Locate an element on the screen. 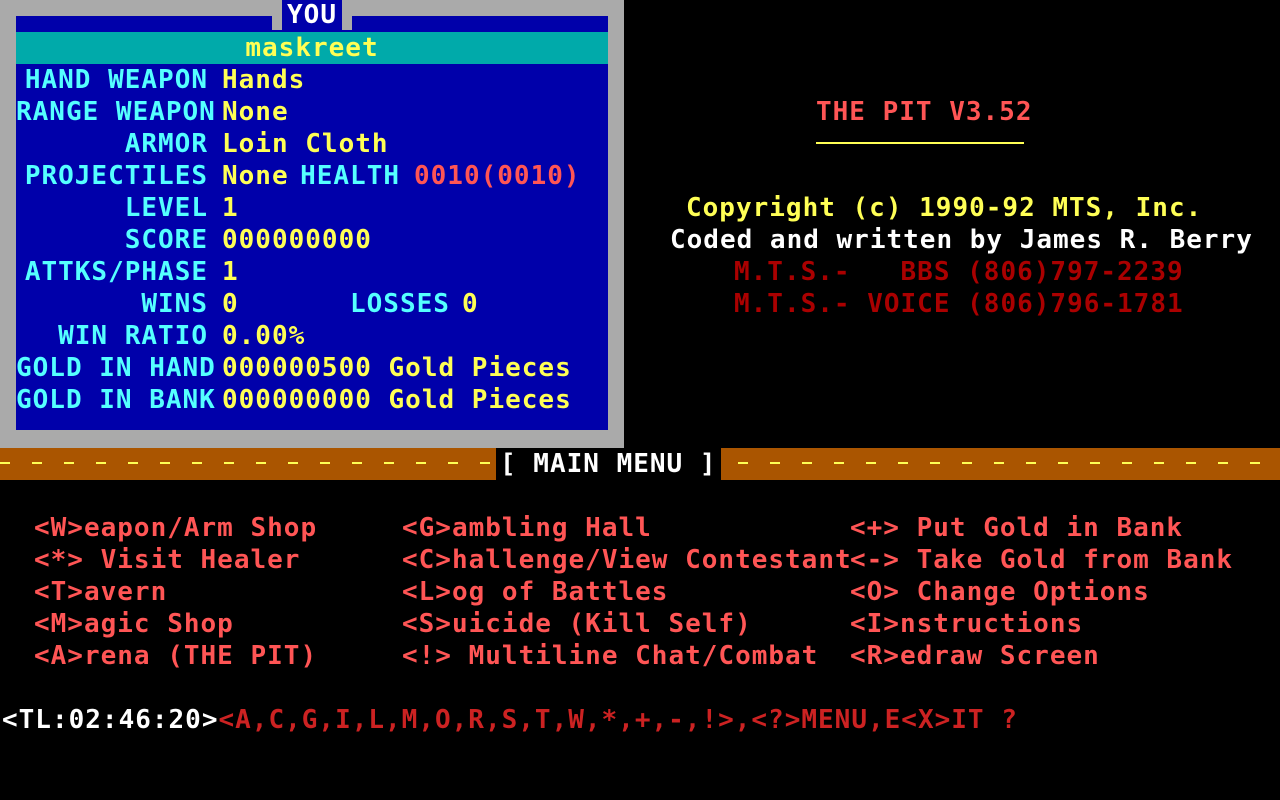  gold-in-bank-value: 000000000 Gold Pieces is located at coordinates (397, 400).